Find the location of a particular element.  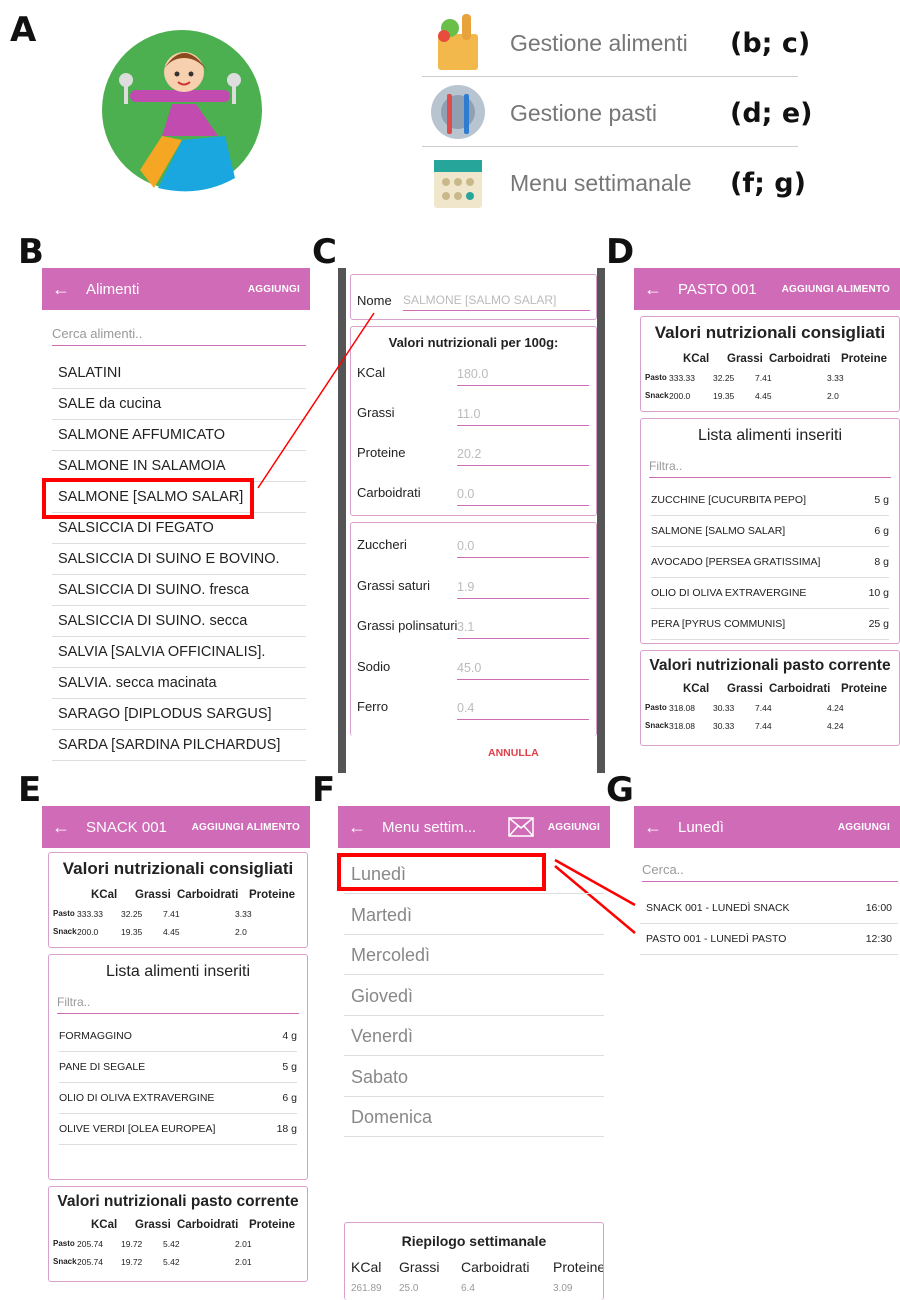

weekday-item: Venerdì is located at coordinates (474, 1036).